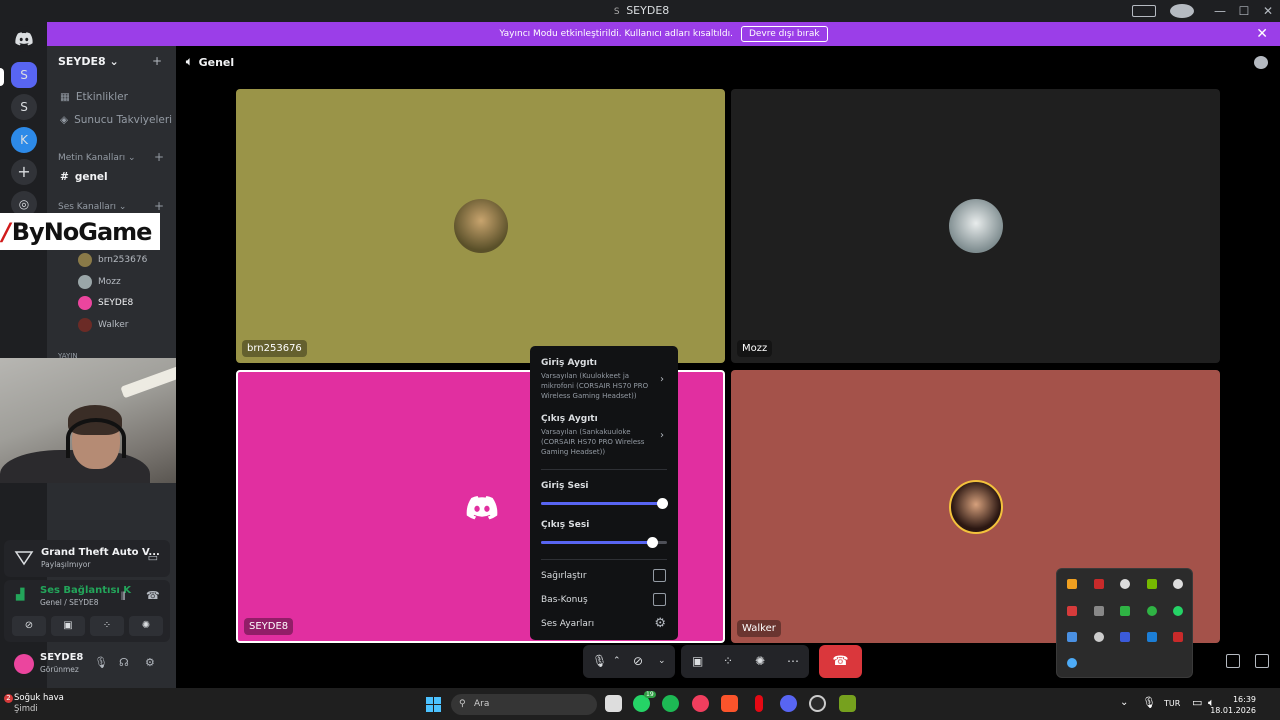 The image size is (1280, 720). What do you see at coordinates (1261, 62) in the screenshot?
I see `chat-bubble-icon` at bounding box center [1261, 62].